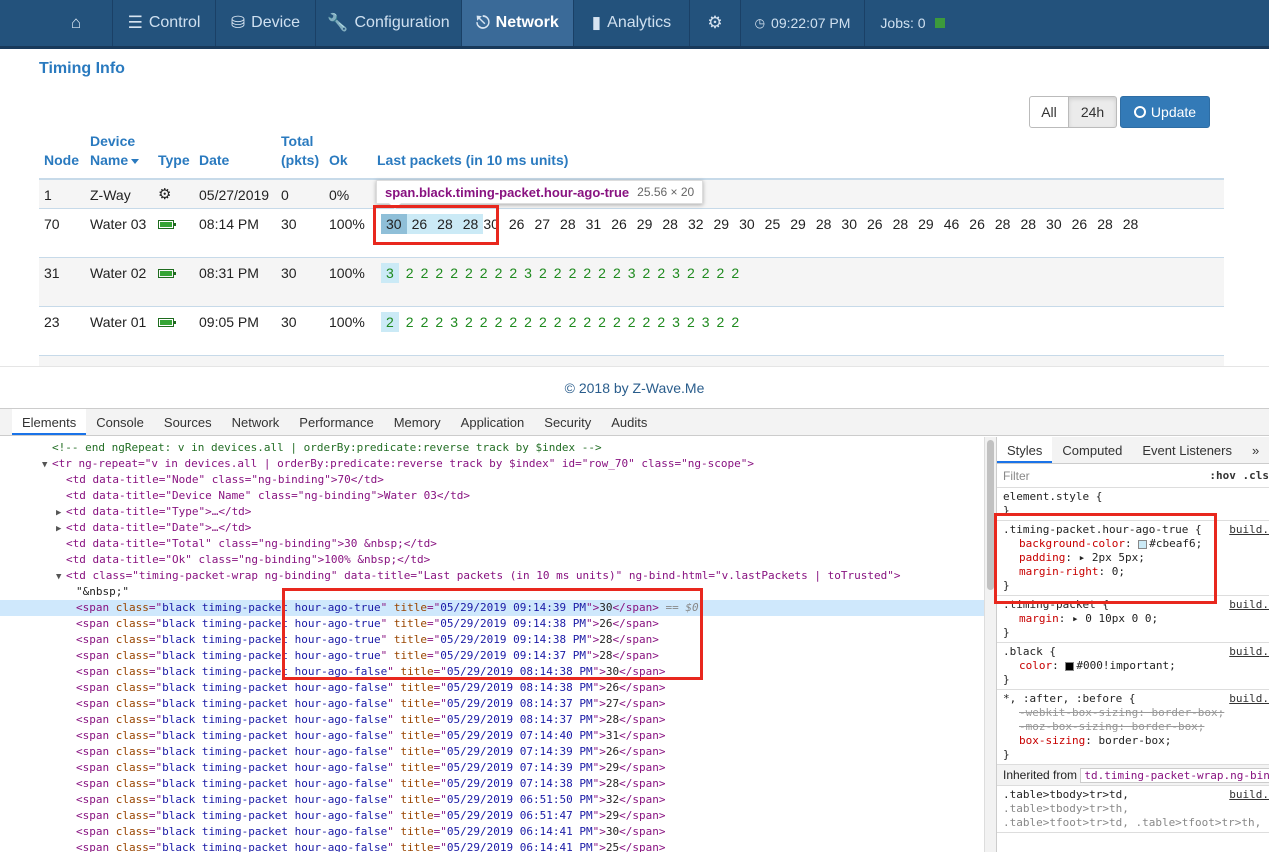 The image size is (1269, 852). I want to click on dom-node-td: ▶ <td data-title="Type">…</td>, so click(492, 512).